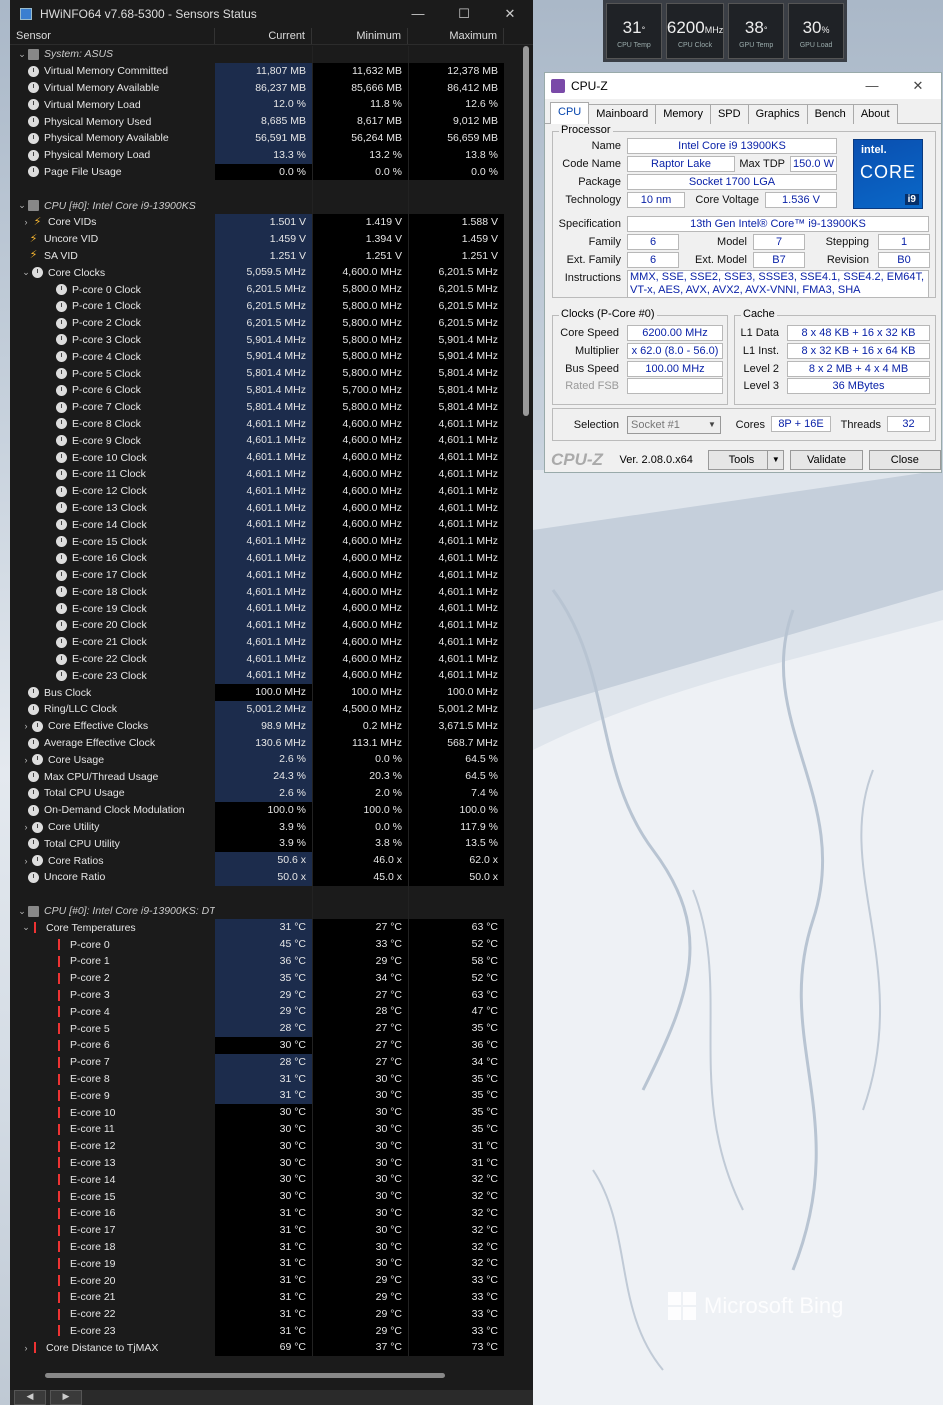  Describe the element at coordinates (265, 1096) in the screenshot. I see `sensor-row: E-core 9 31 °C 30 °C 35 °C` at that location.